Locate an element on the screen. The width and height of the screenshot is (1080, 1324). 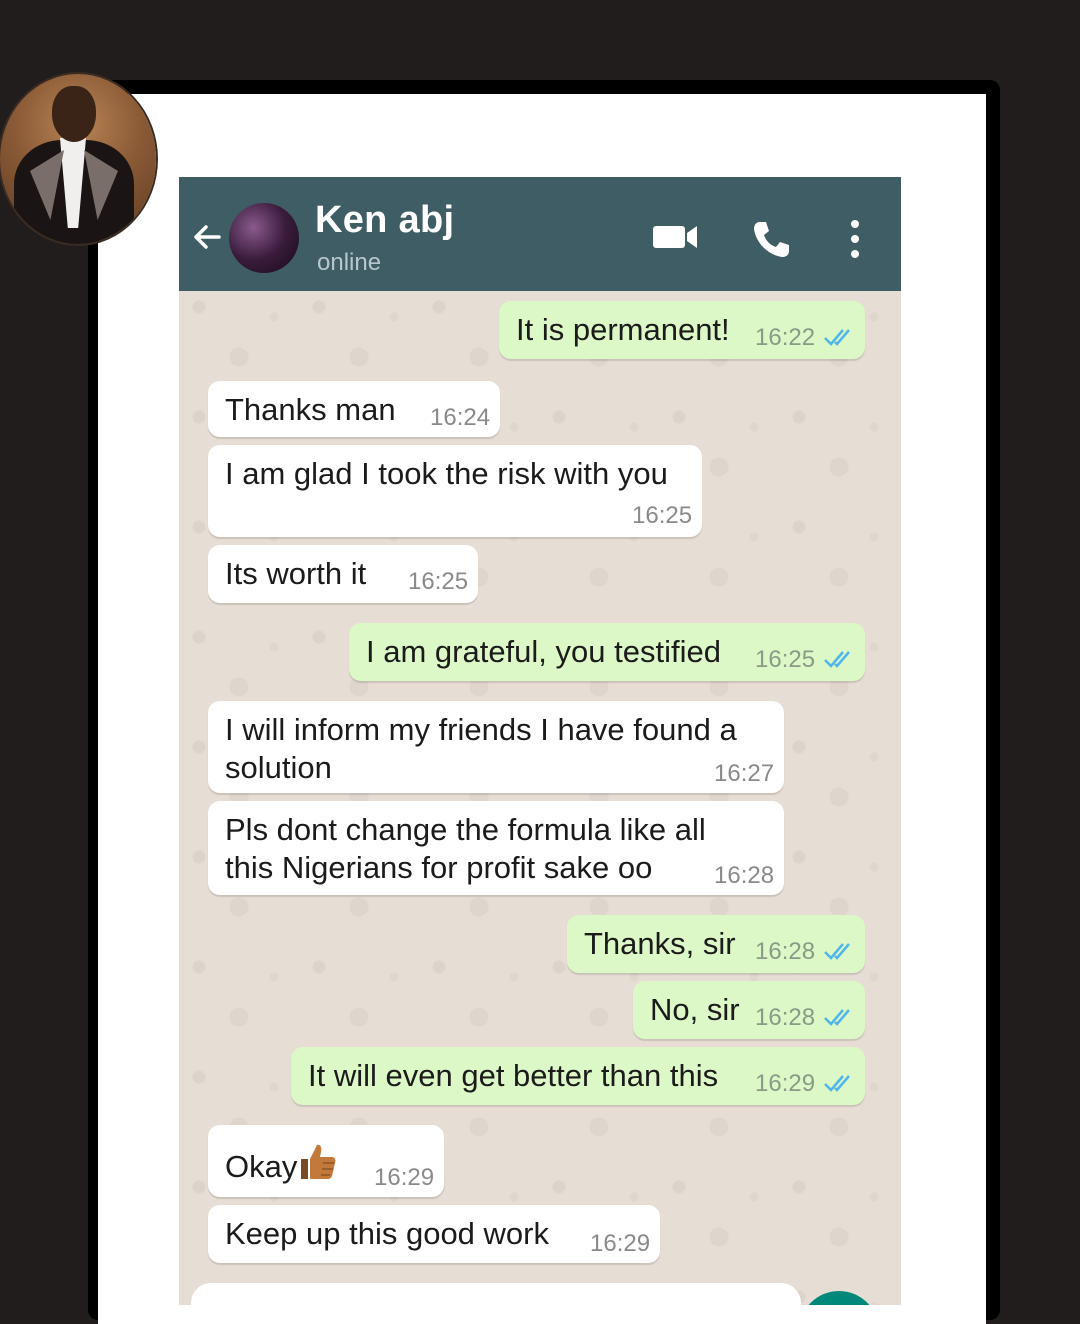
message-outgoing: It is permanent! 16:22 is located at coordinates (682, 330).